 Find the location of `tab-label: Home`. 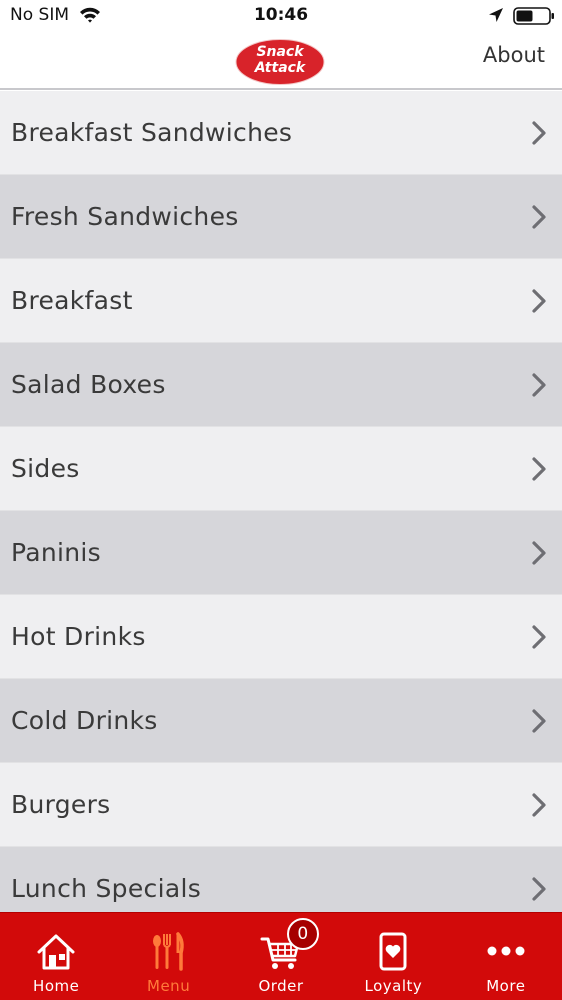

tab-label: Home is located at coordinates (56, 986).